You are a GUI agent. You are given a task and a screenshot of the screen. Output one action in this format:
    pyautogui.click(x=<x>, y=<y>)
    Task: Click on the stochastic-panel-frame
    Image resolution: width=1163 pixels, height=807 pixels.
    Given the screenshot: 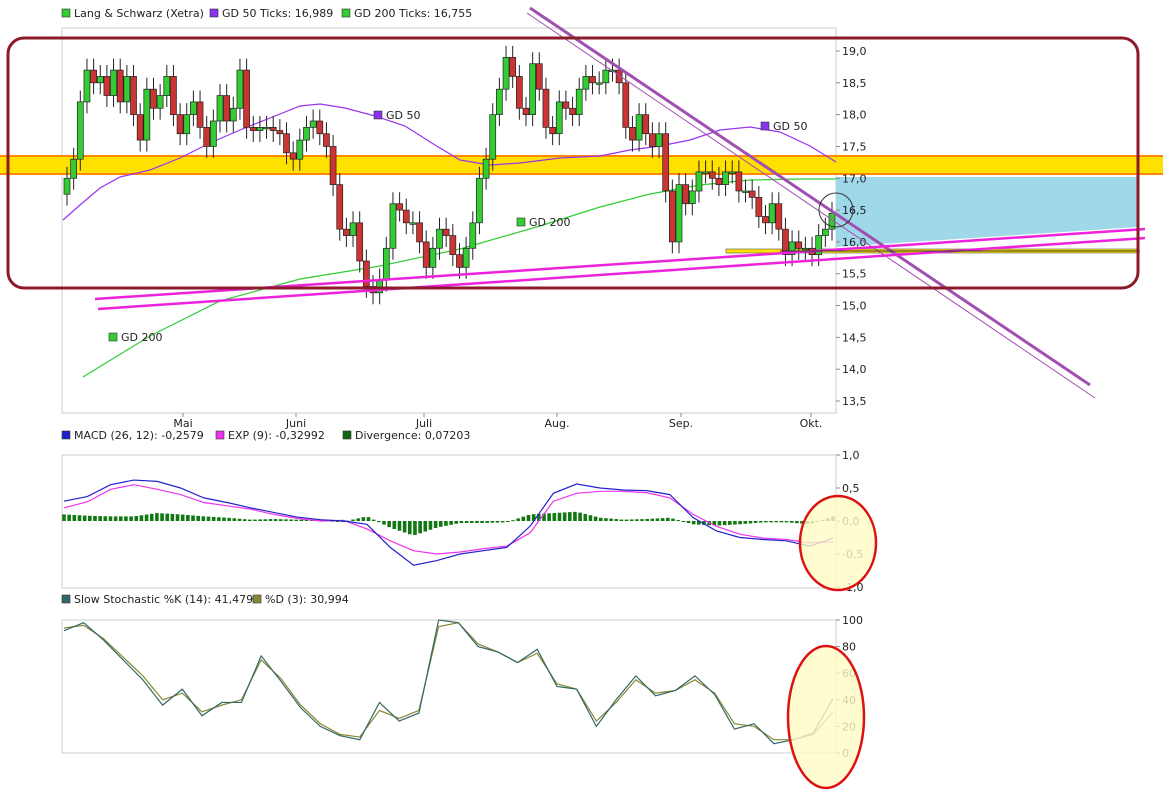 What is the action you would take?
    pyautogui.click(x=449, y=686)
    